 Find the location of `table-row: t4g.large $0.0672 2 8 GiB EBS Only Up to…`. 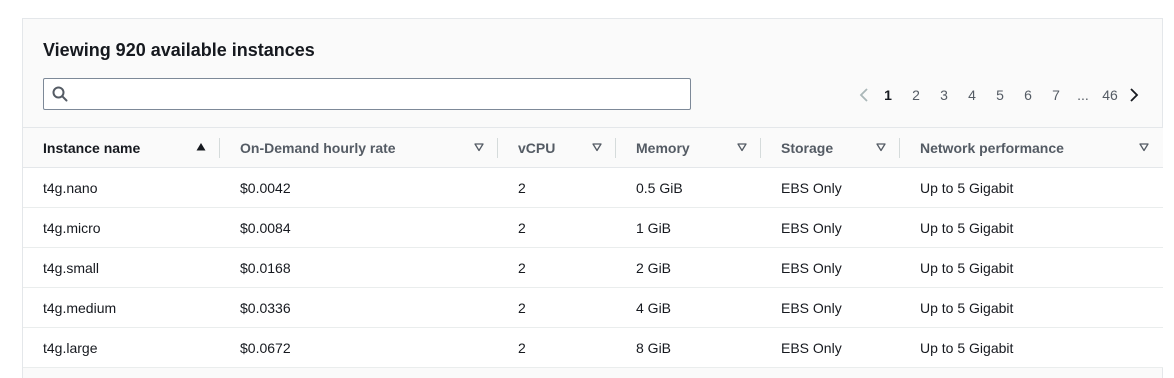

table-row: t4g.large $0.0672 2 8 GiB EBS Only Up to… is located at coordinates (593, 347).